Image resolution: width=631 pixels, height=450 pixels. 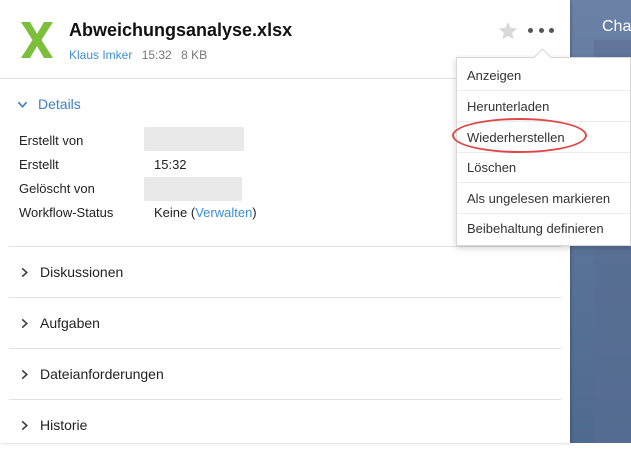 I want to click on details-label: Details, so click(x=59, y=104).